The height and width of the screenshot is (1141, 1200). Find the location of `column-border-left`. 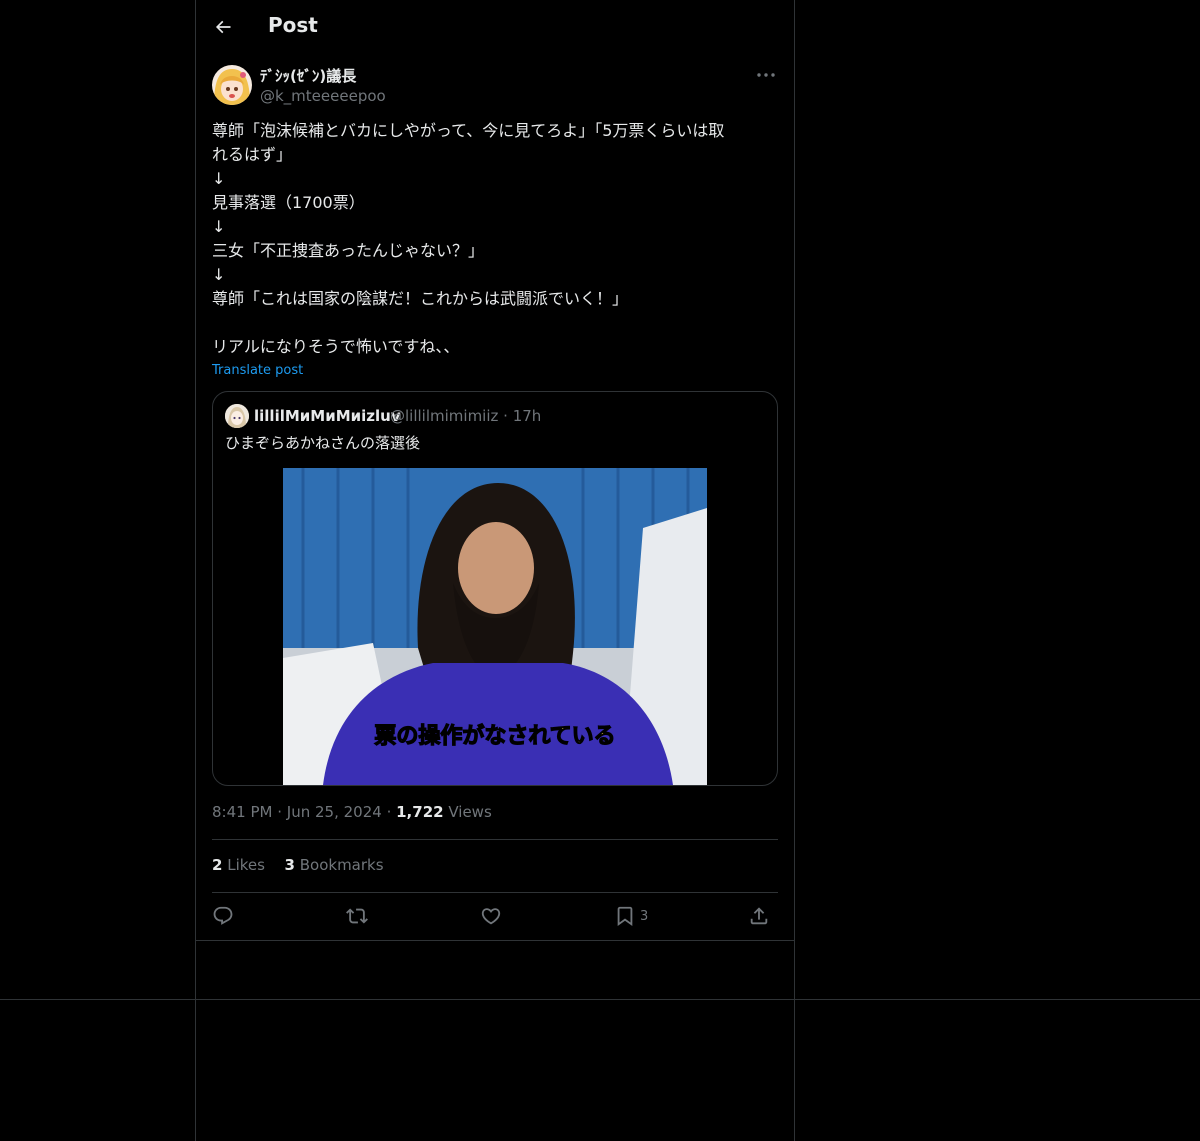

column-border-left is located at coordinates (195, 570).